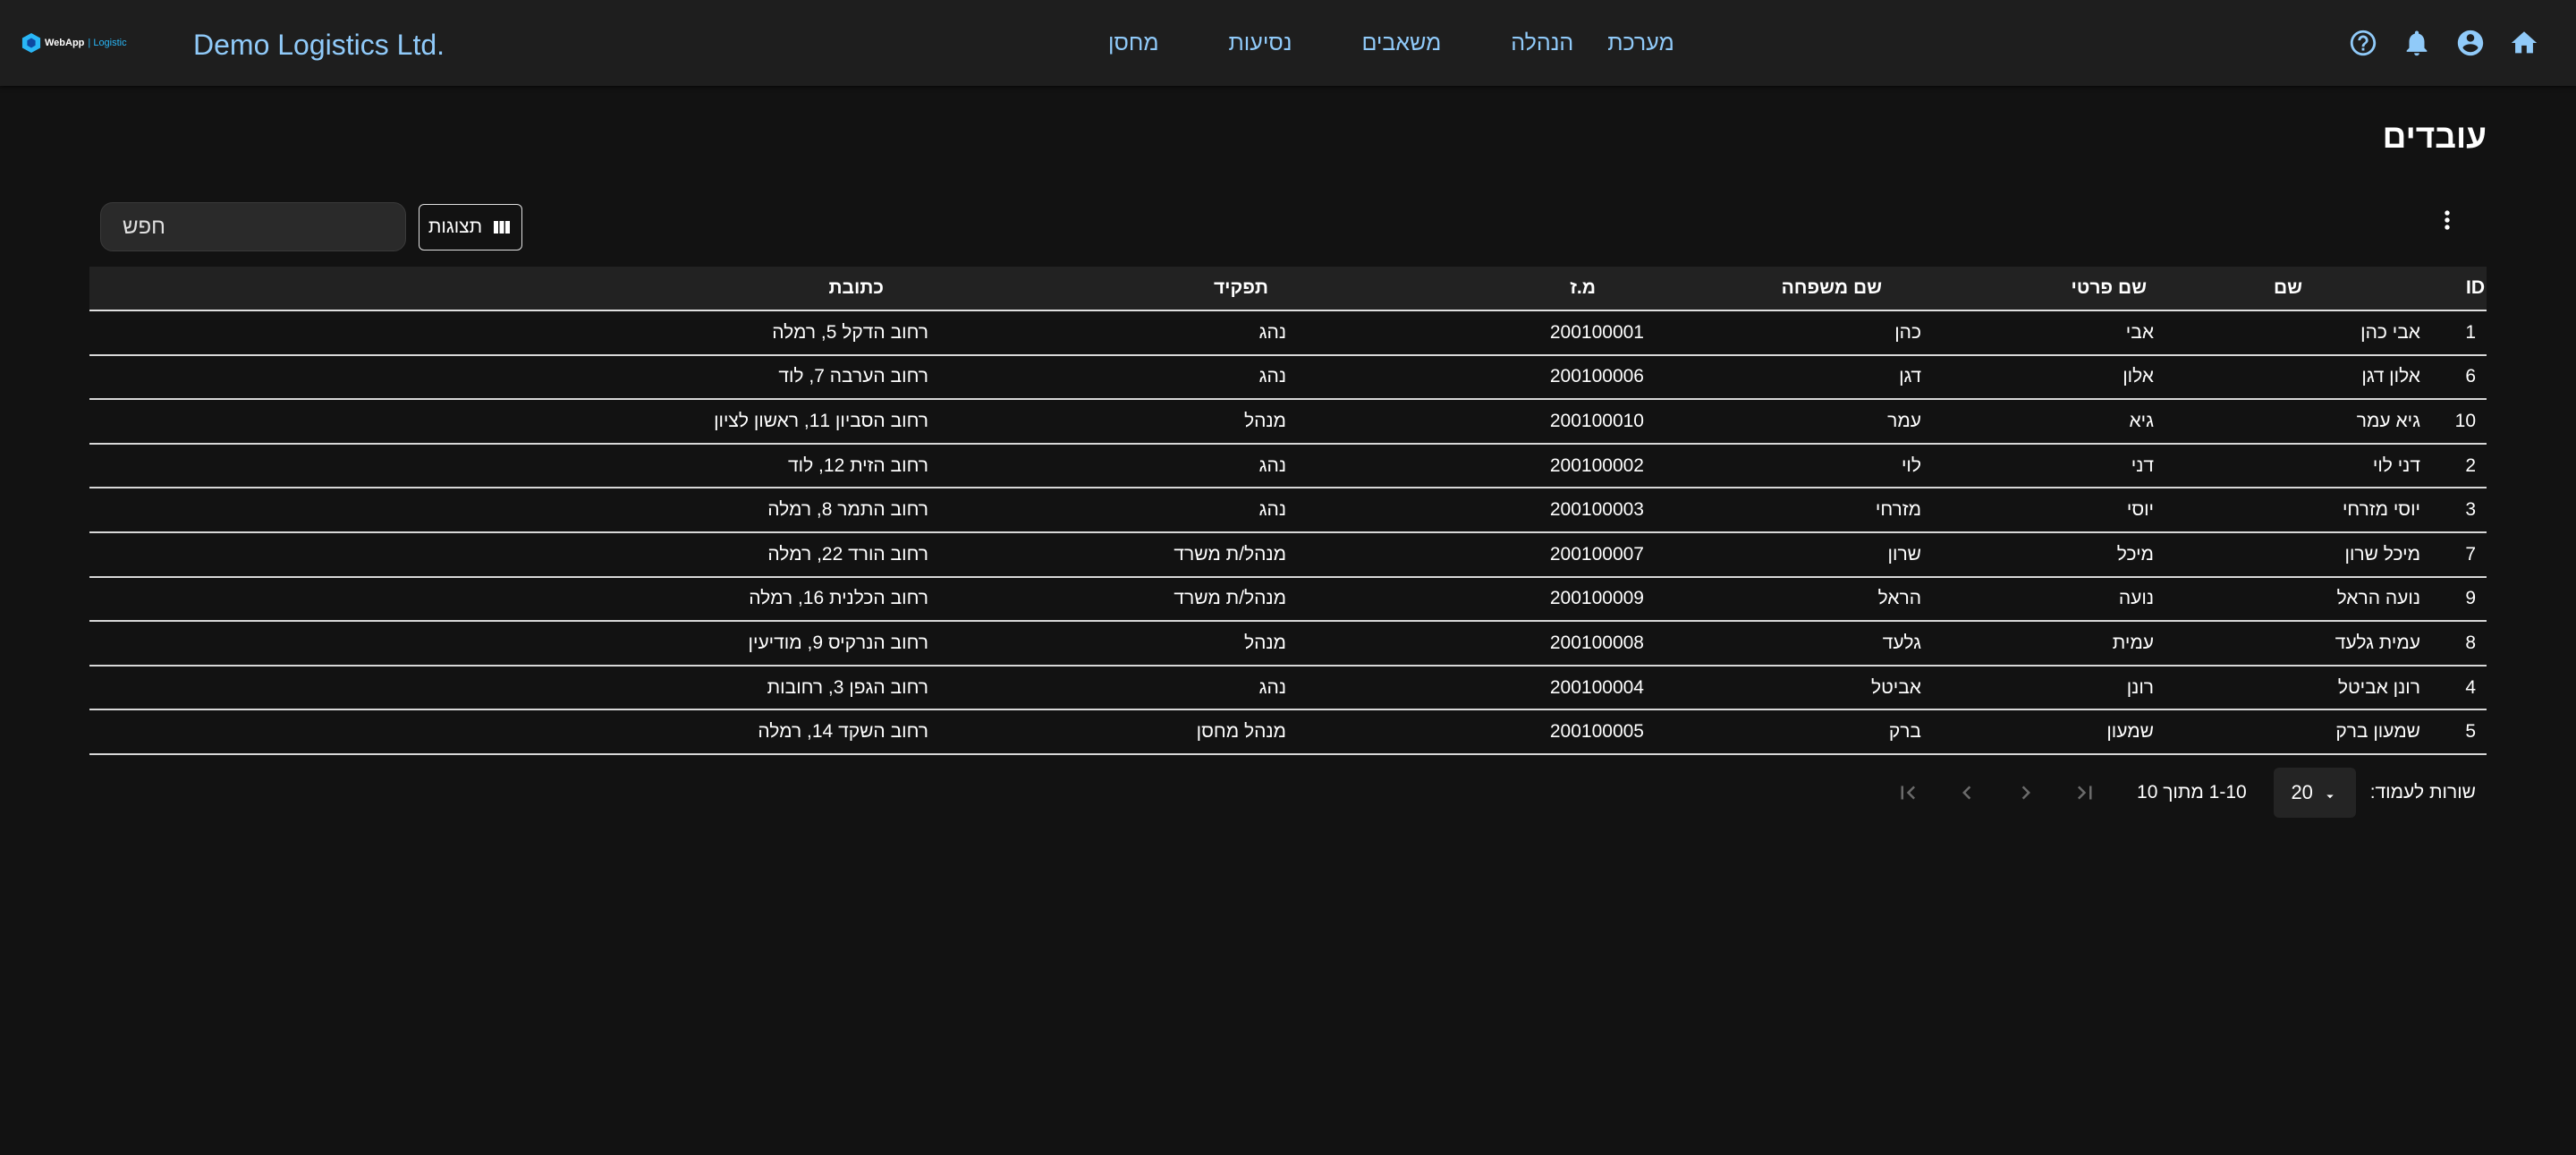 This screenshot has height=1155, width=2576. Describe the element at coordinates (2390, 332) in the screenshot. I see `cell-name-text: אבי כהן` at that location.